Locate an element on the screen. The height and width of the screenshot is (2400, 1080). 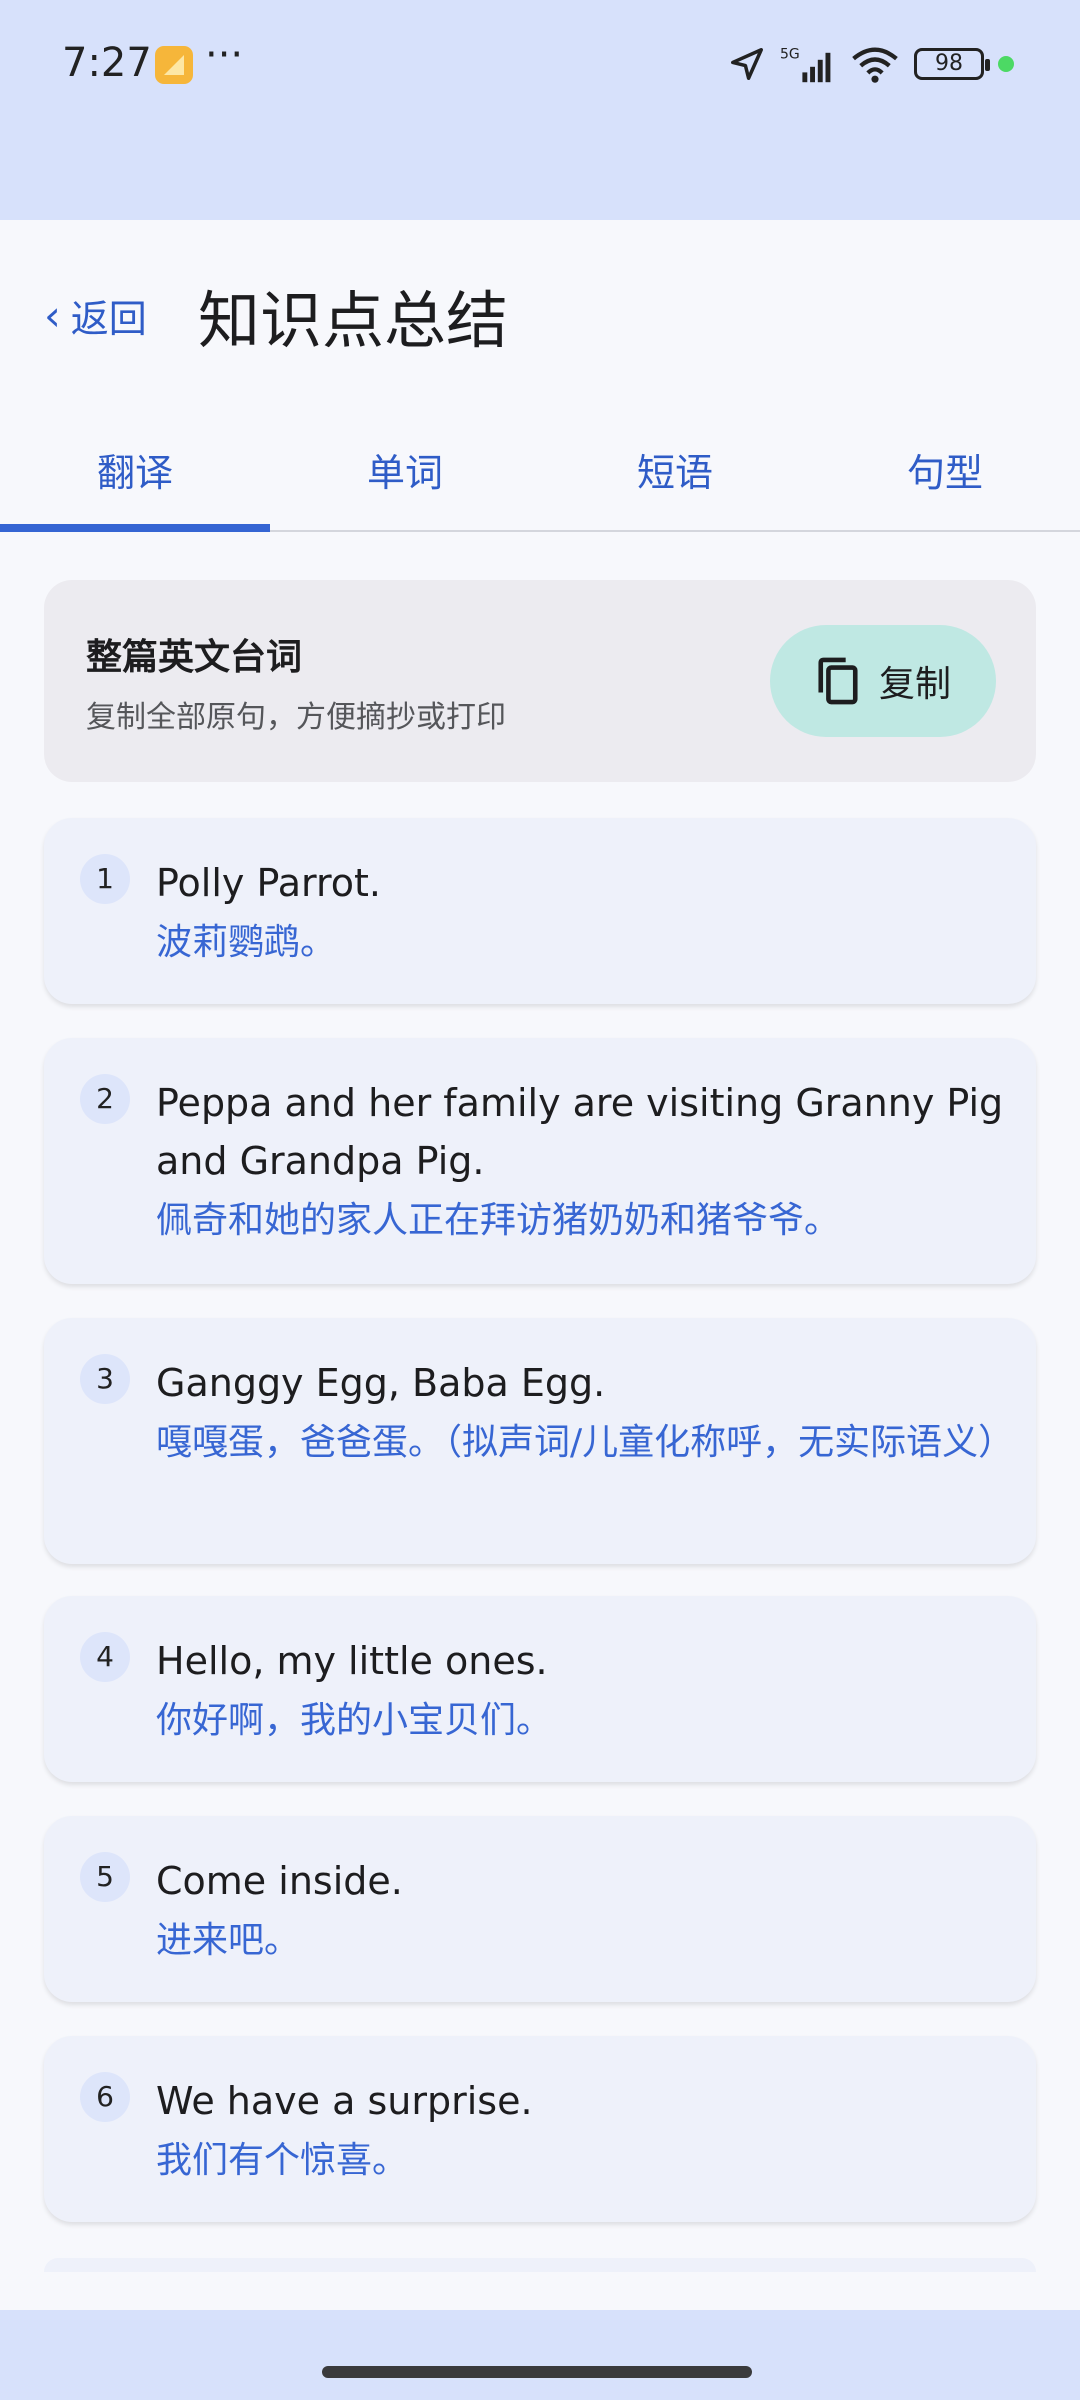
tab-words: 单词 is located at coordinates (405, 475).